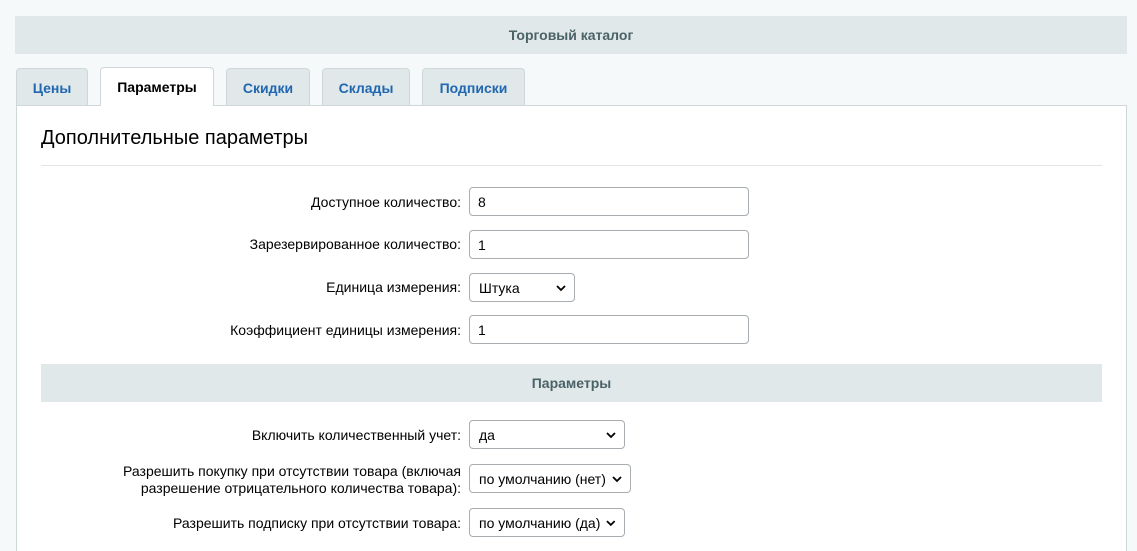 The height and width of the screenshot is (551, 1137). I want to click on panel-title: Дополнительные параметры, so click(174, 138).